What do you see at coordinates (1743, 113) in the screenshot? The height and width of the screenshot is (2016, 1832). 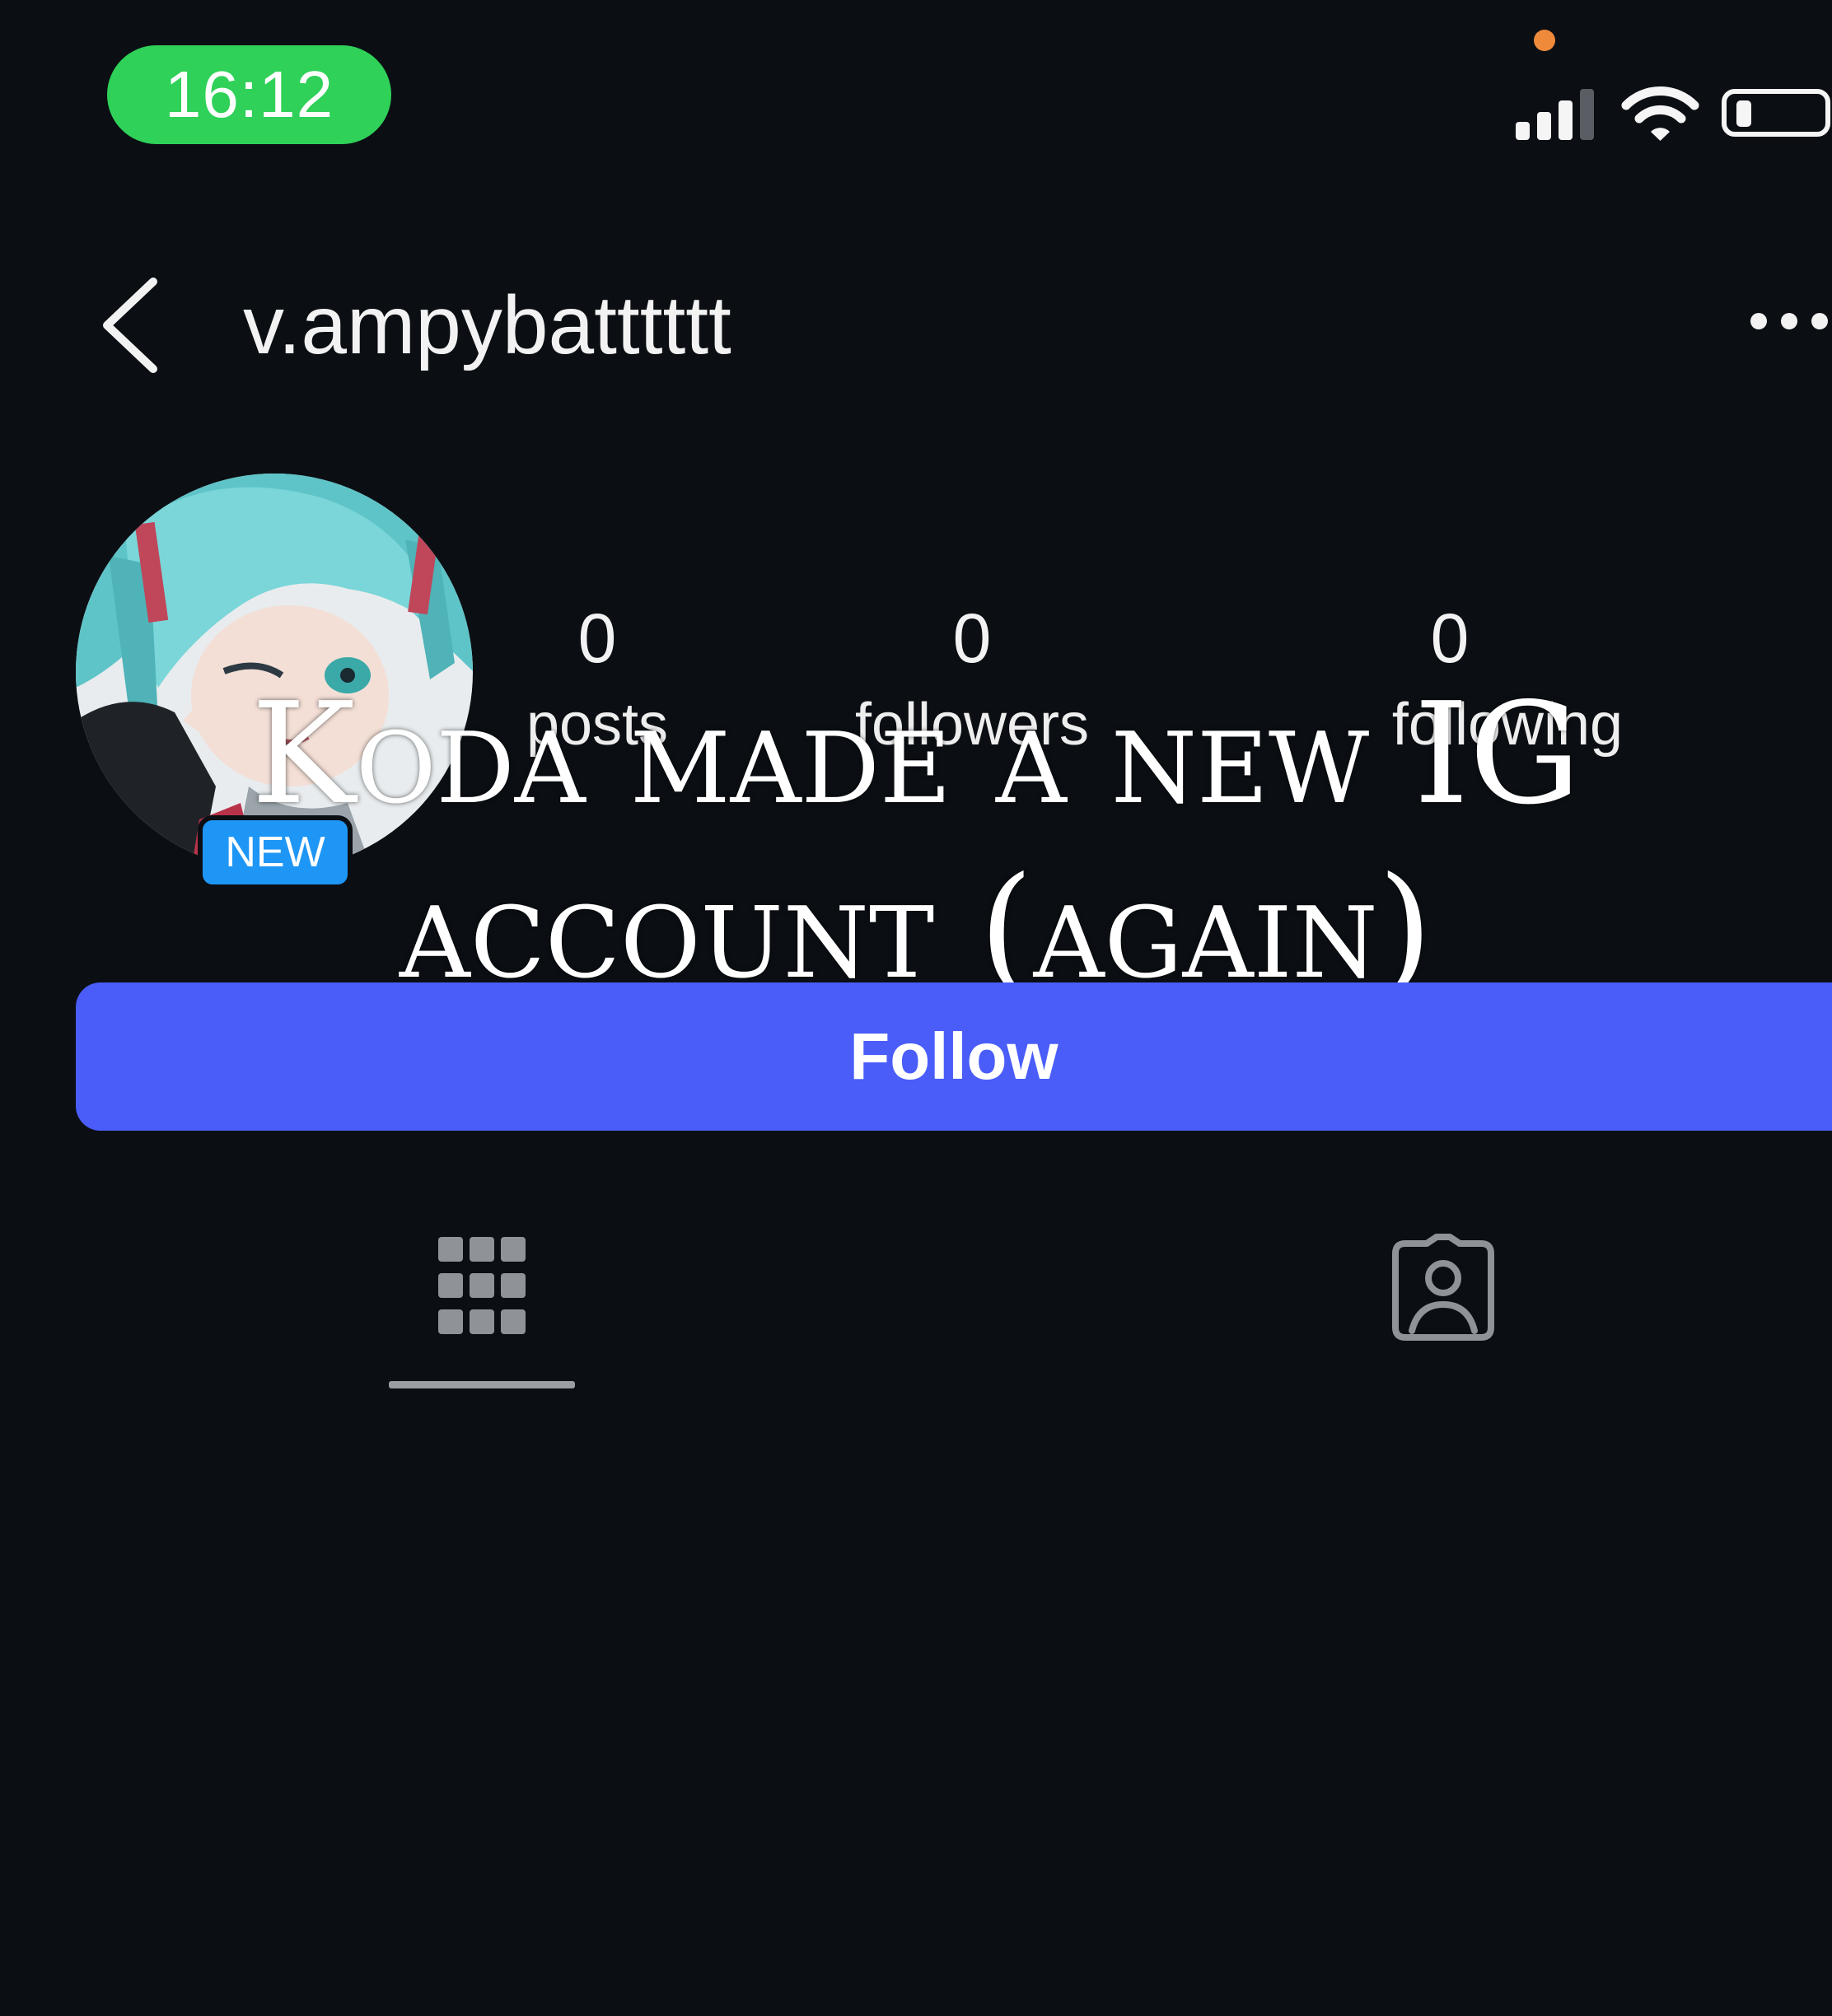 I see `battery-level` at bounding box center [1743, 113].